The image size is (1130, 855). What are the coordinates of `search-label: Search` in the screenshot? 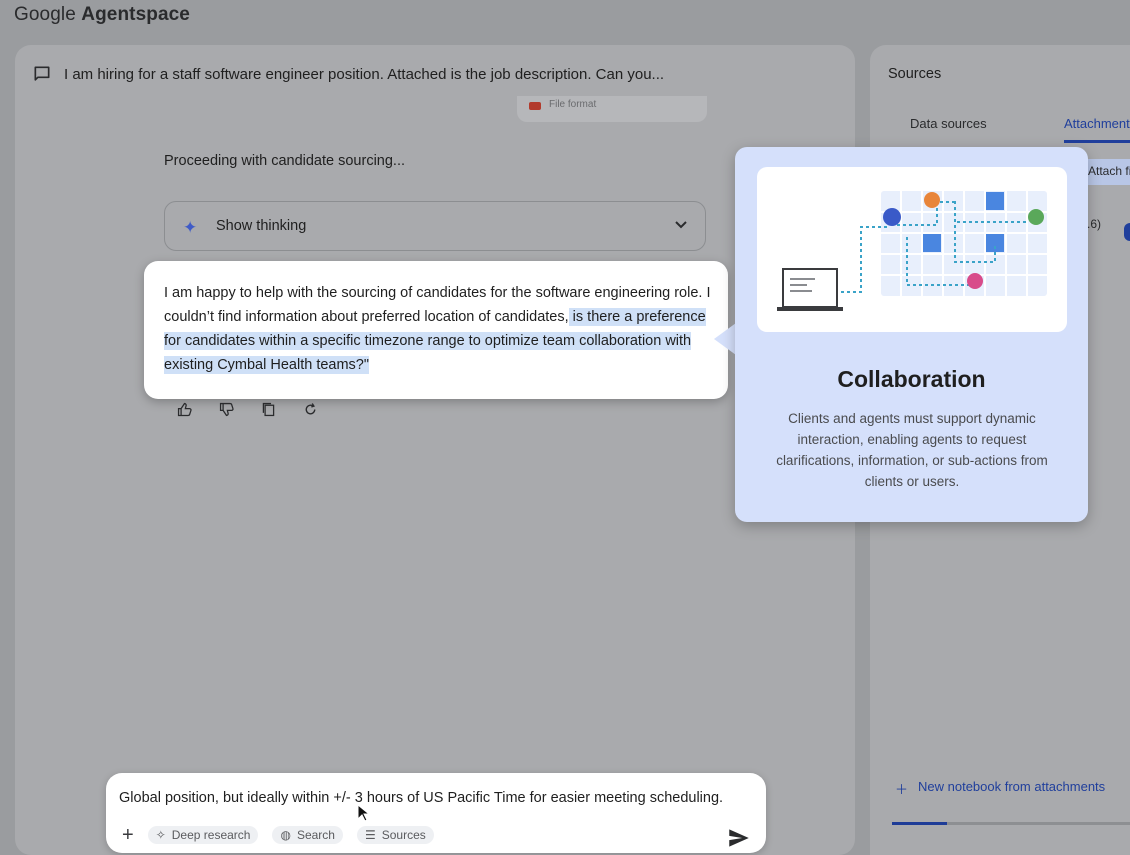 It's located at (315, 835).